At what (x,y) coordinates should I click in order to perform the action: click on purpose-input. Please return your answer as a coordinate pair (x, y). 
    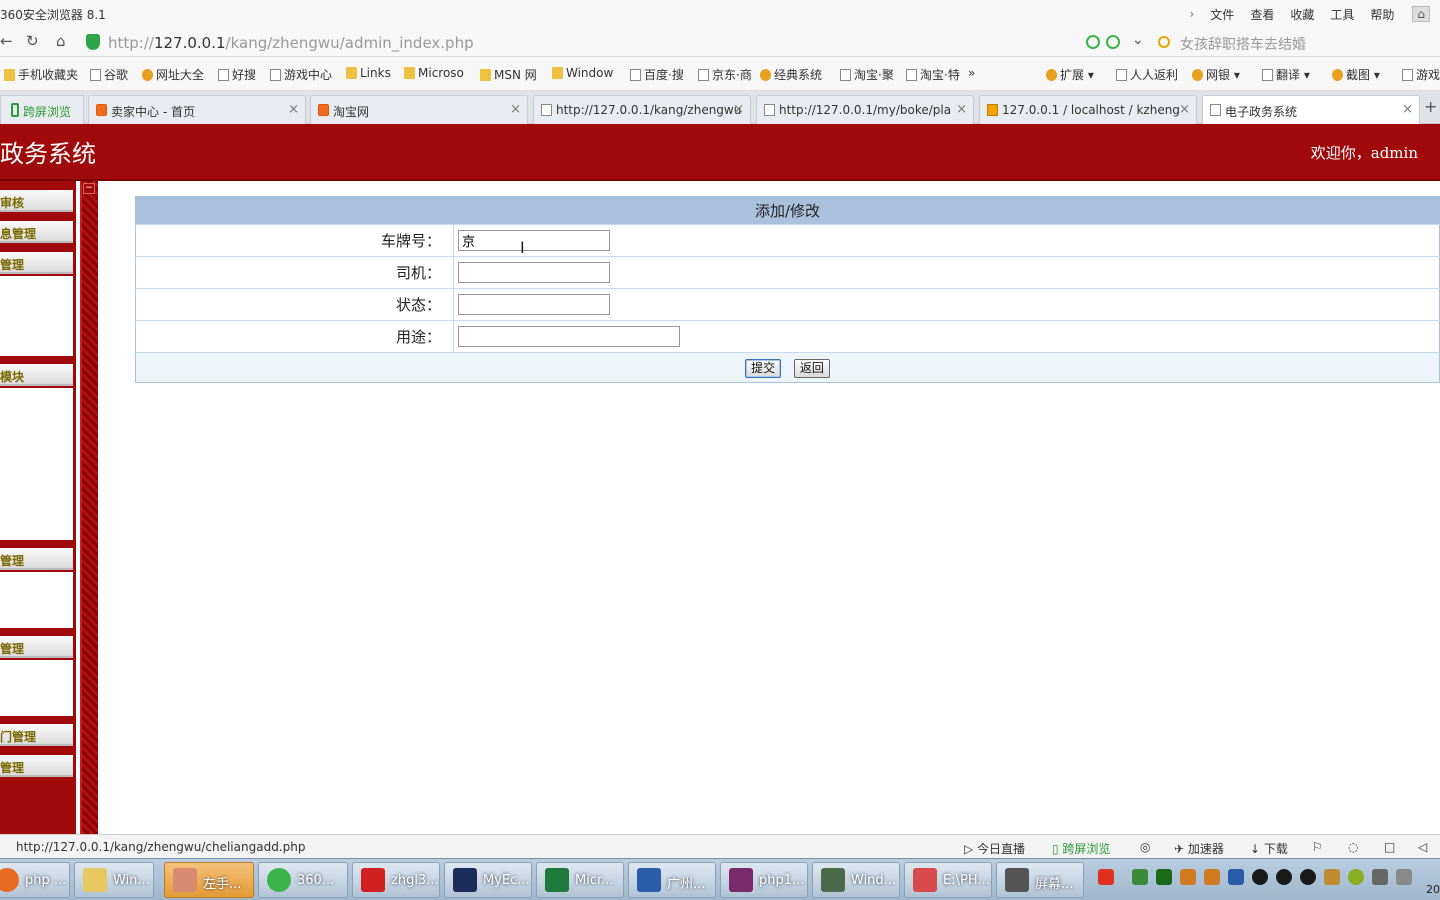
    Looking at the image, I should click on (569, 336).